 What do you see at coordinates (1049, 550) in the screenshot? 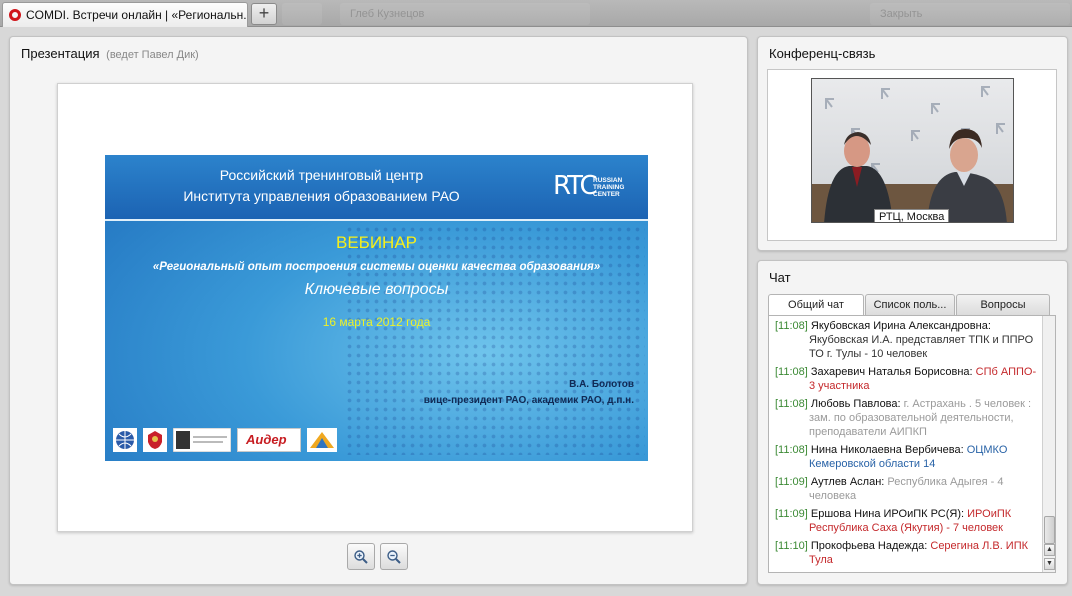
I see `scroll-up-icon: ▲` at bounding box center [1049, 550].